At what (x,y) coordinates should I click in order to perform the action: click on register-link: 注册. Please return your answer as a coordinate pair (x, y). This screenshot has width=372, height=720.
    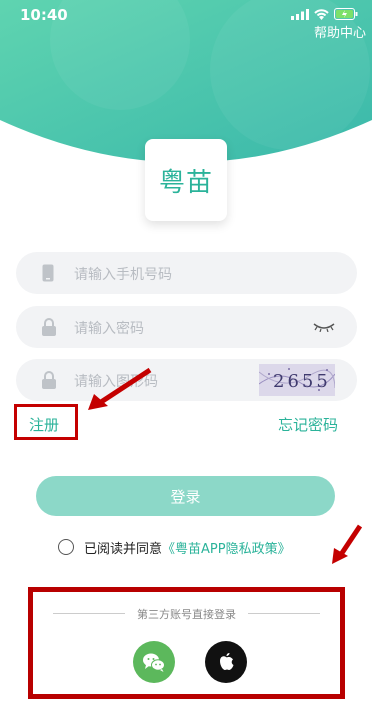
    Looking at the image, I should click on (44, 424).